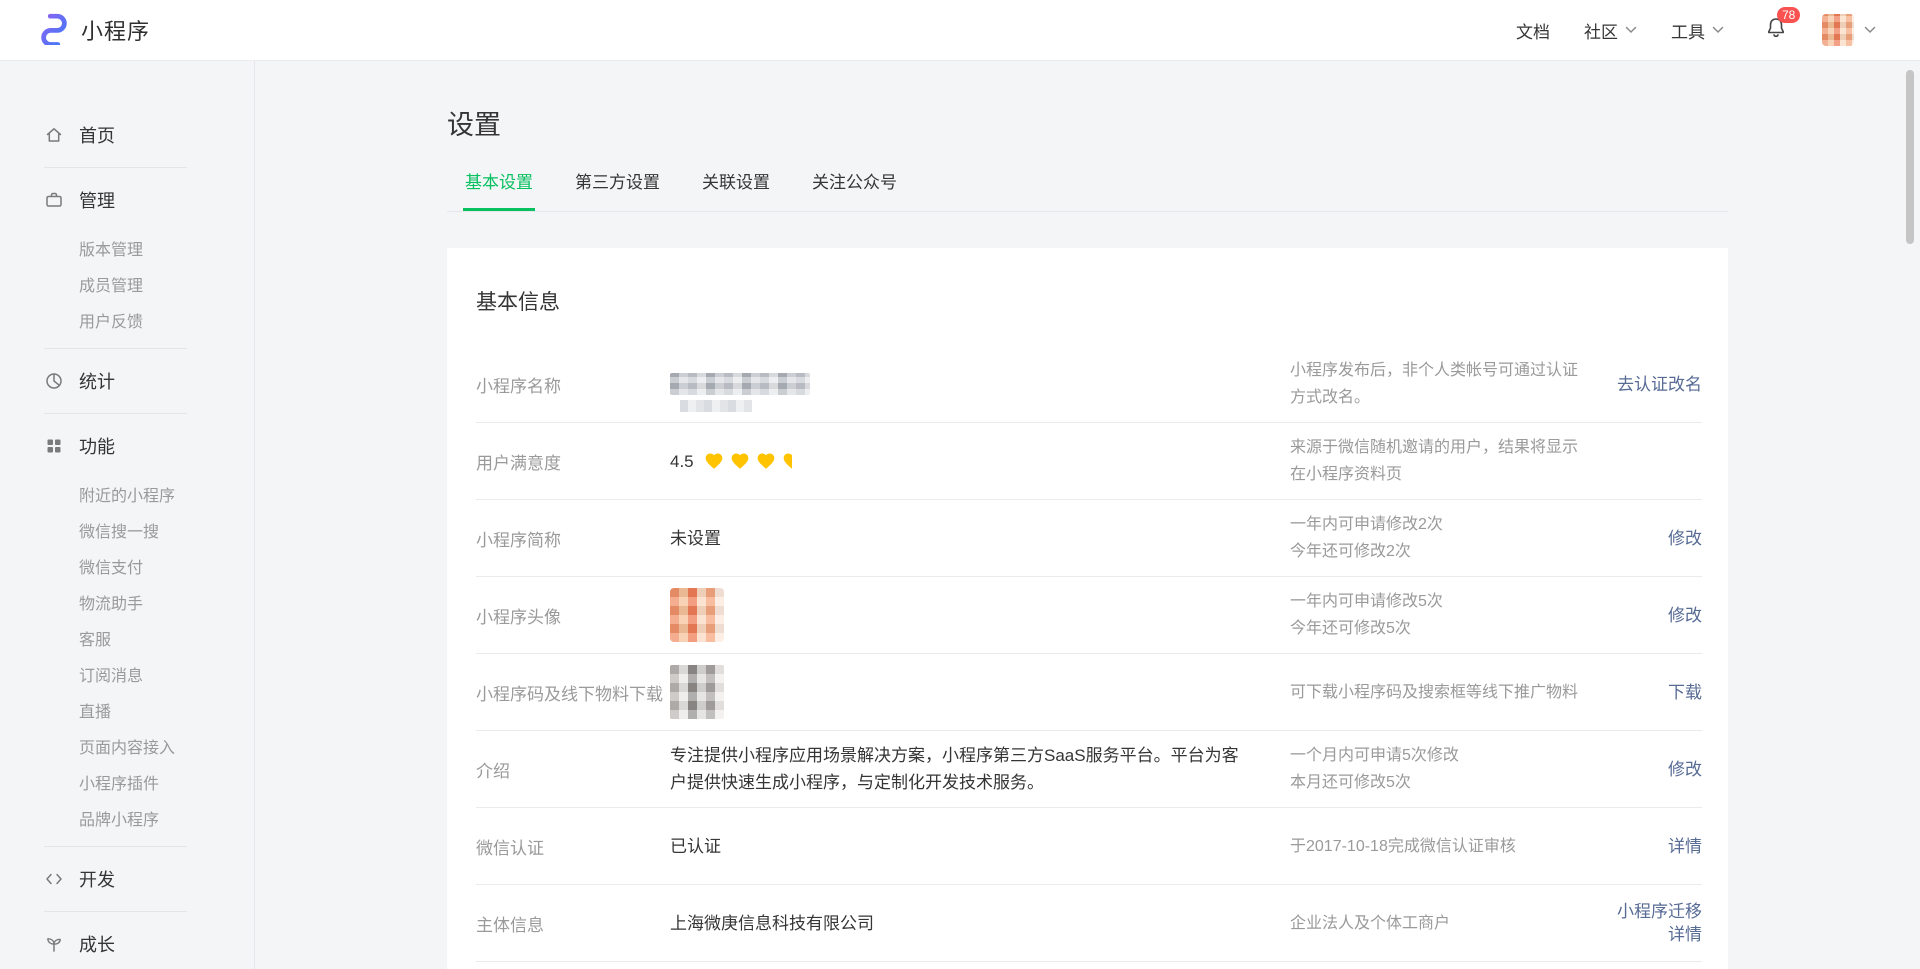 The height and width of the screenshot is (969, 1920). I want to click on sidebar-item-brand: 品牌小程序, so click(127, 818).